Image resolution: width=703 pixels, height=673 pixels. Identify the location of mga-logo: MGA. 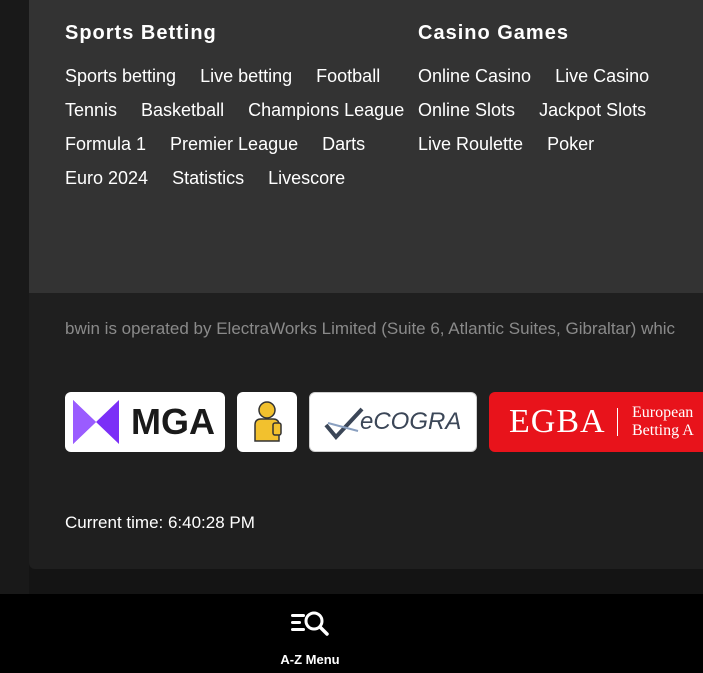
(145, 422).